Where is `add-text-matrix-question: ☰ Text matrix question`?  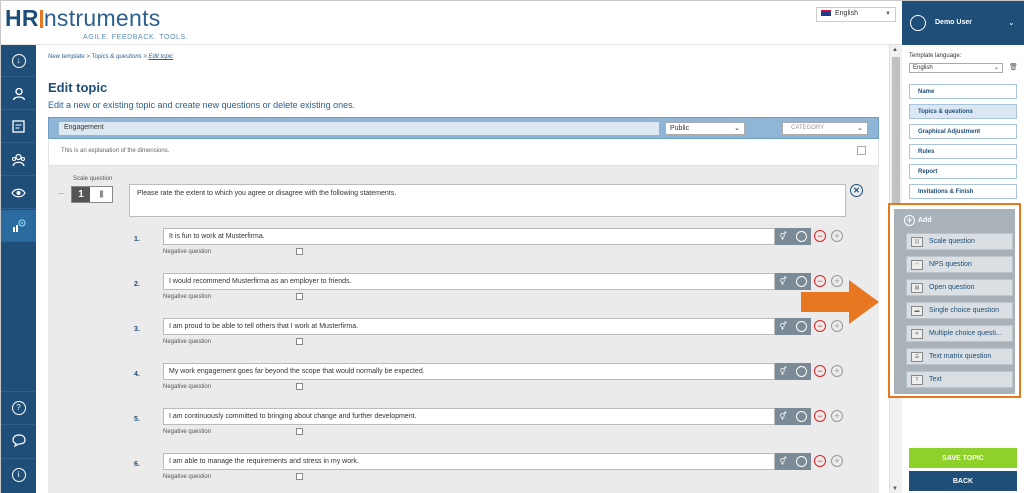
add-text-matrix-question: ☰ Text matrix question is located at coordinates (959, 356).